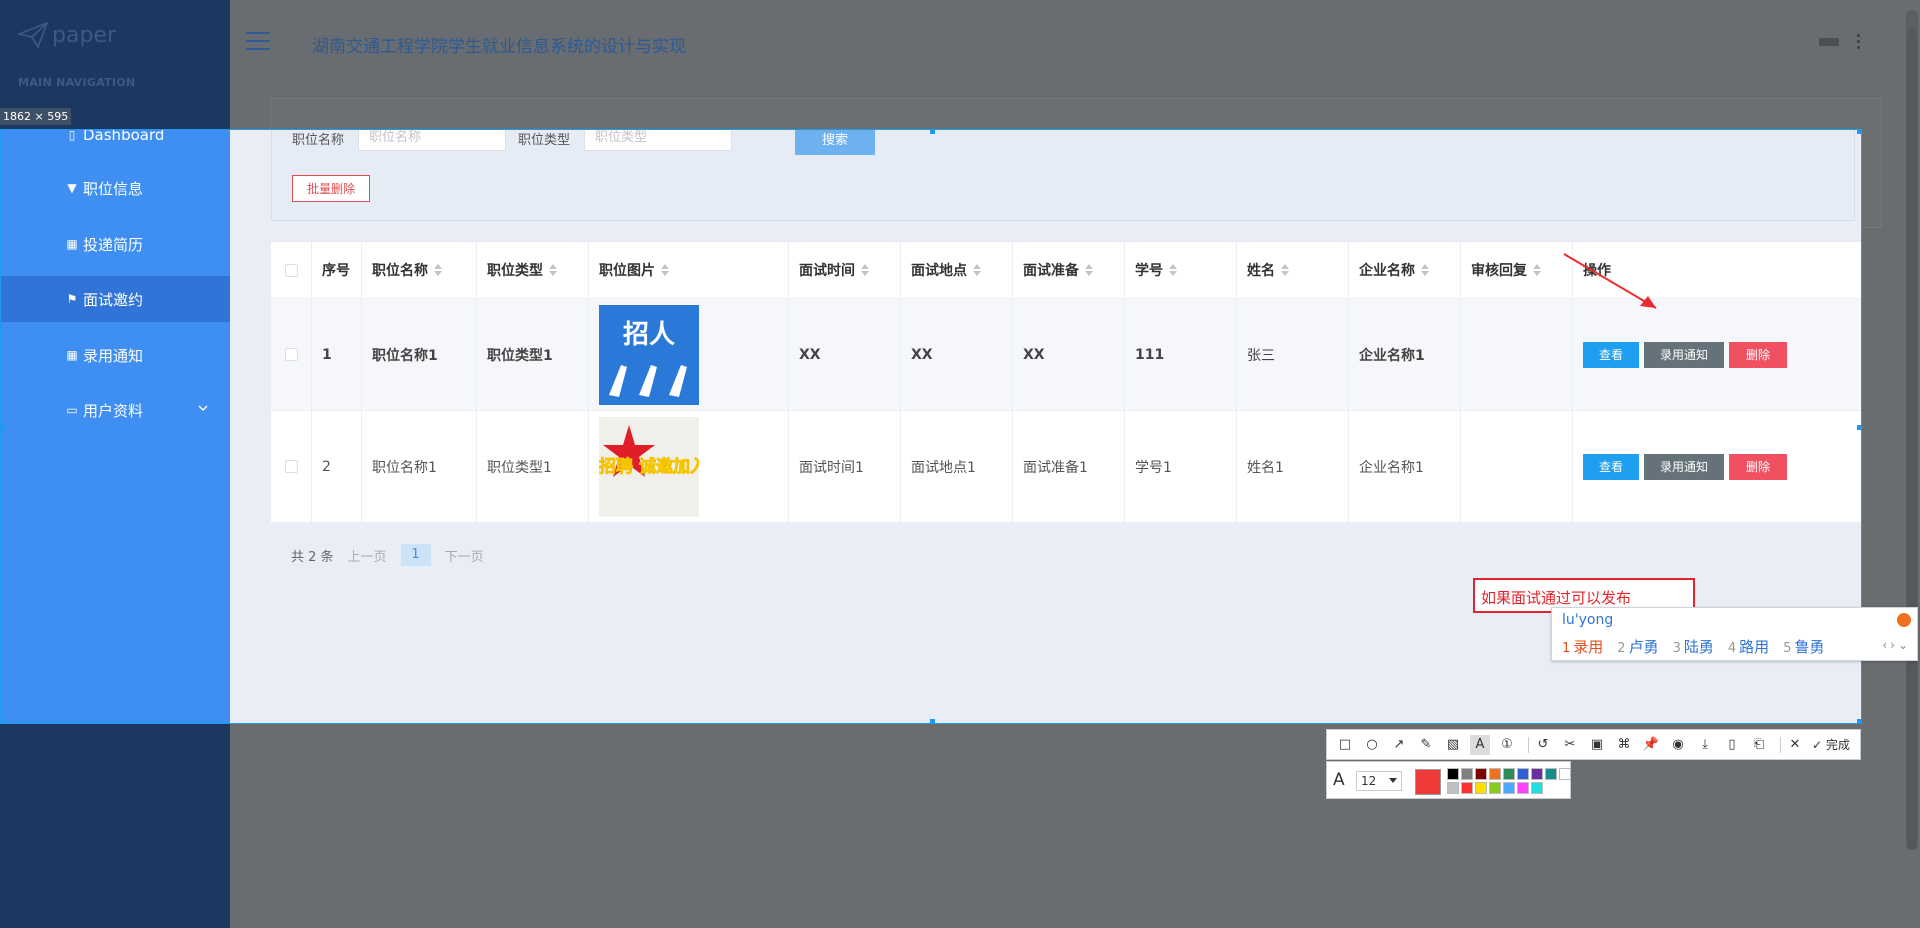  I want to click on arrow-tool-icon: ↗, so click(1399, 745).